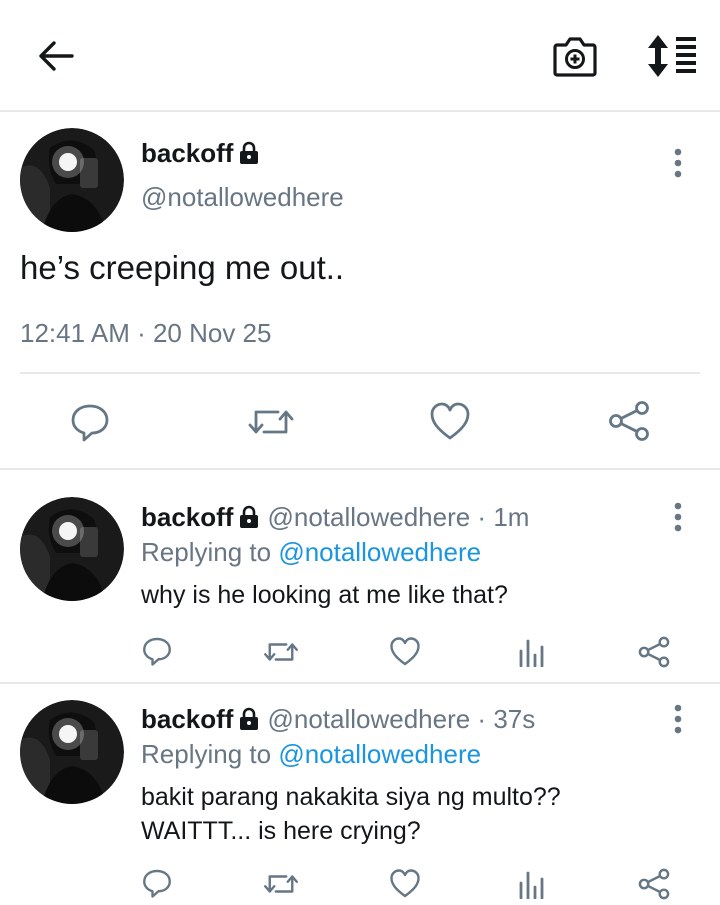  Describe the element at coordinates (281, 831) in the screenshot. I see `tweet-text-line: WAITTT... is here crying?` at that location.